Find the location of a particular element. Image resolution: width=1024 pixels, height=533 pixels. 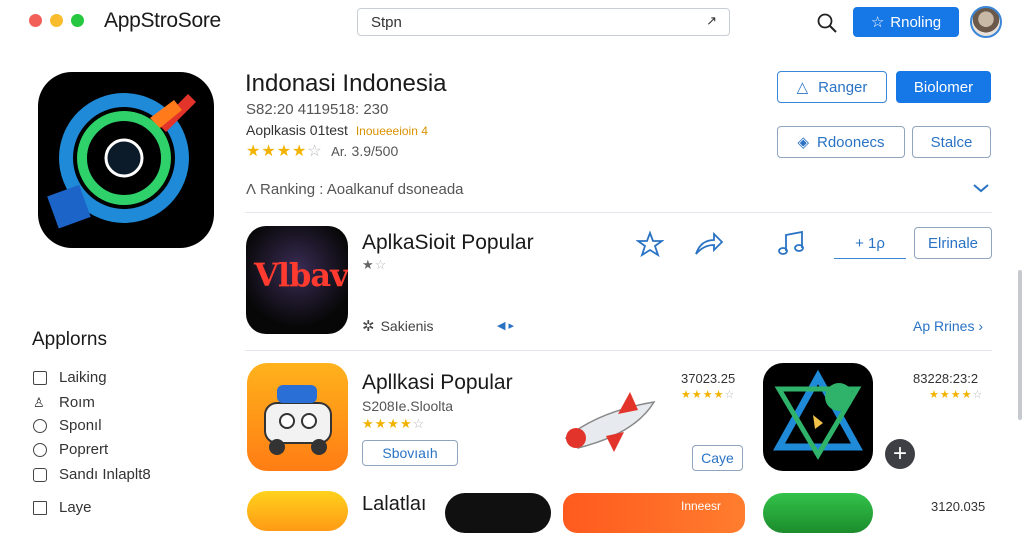

add-icon: + is located at coordinates (900, 454).